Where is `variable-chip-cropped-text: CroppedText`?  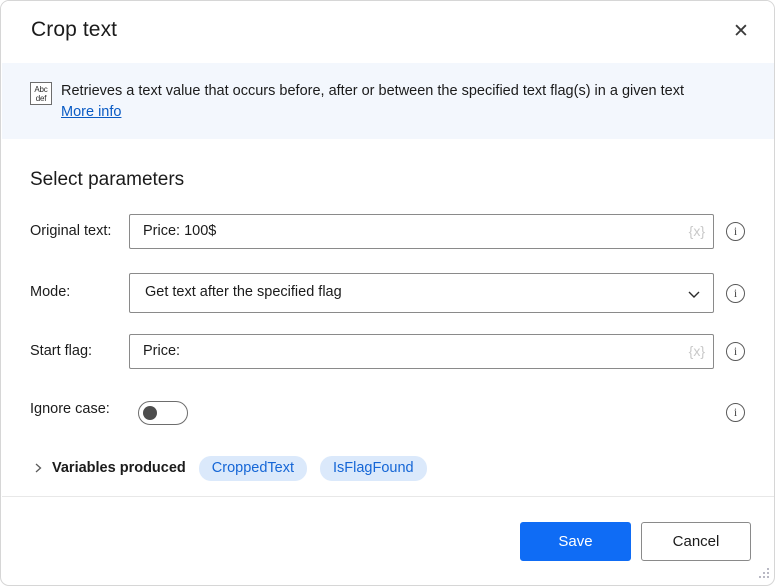 variable-chip-cropped-text: CroppedText is located at coordinates (252, 468).